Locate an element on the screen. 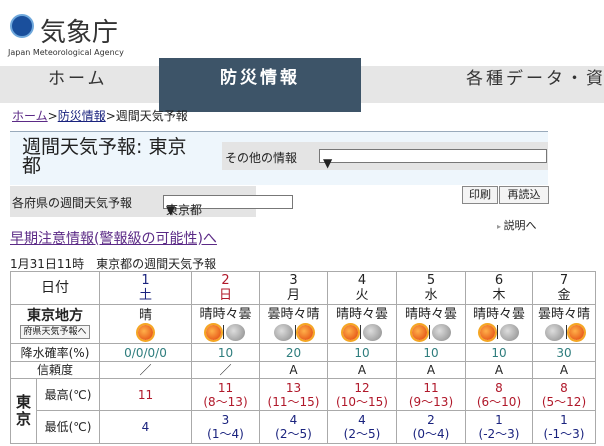 The width and height of the screenshot is (604, 446). other-info-label: その他の情報 is located at coordinates (261, 158).